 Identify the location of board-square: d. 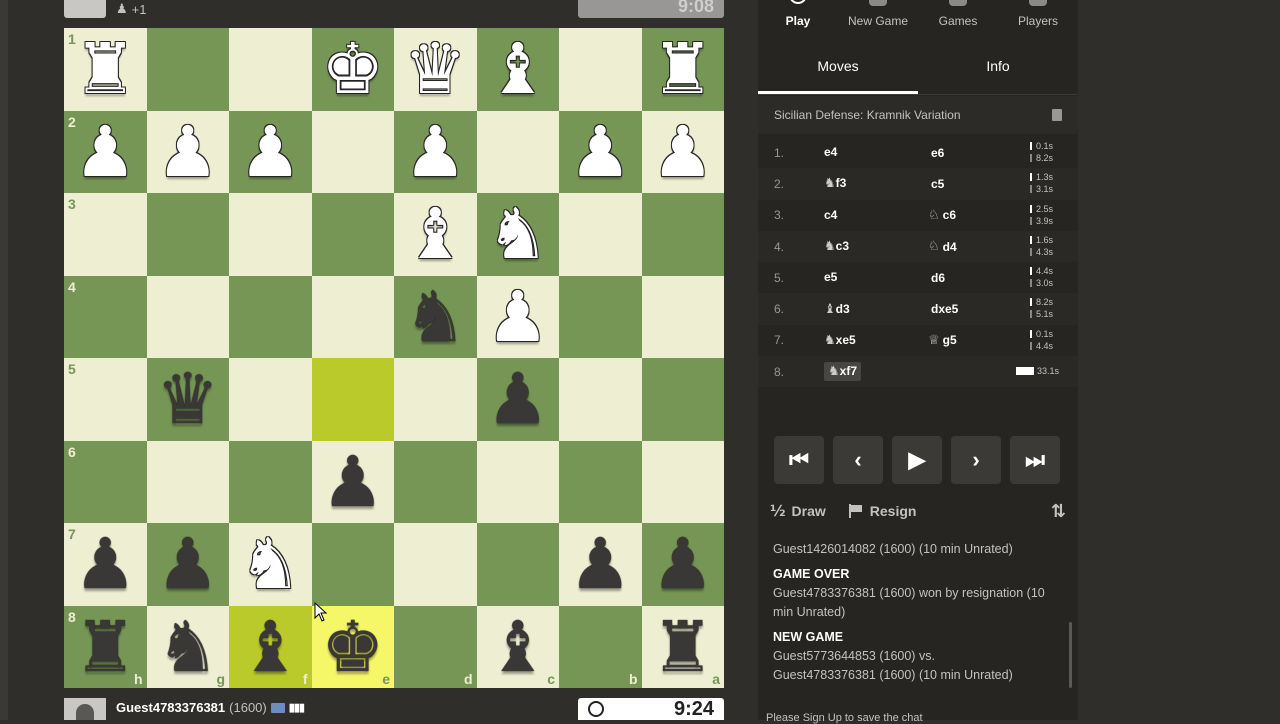
(435, 646).